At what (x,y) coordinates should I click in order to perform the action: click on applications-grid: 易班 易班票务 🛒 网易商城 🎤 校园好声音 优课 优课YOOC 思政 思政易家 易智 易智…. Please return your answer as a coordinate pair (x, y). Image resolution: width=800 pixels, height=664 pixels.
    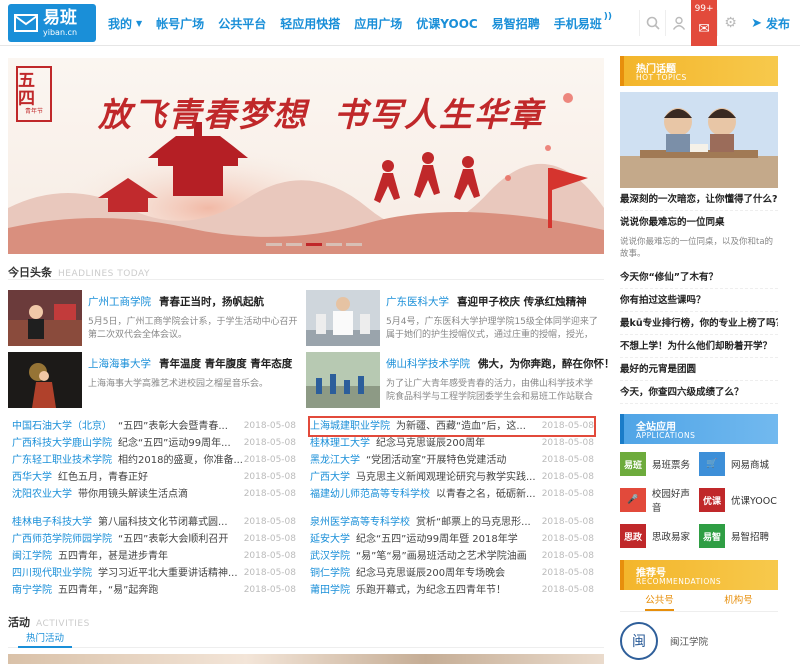
    Looking at the image, I should click on (699, 500).